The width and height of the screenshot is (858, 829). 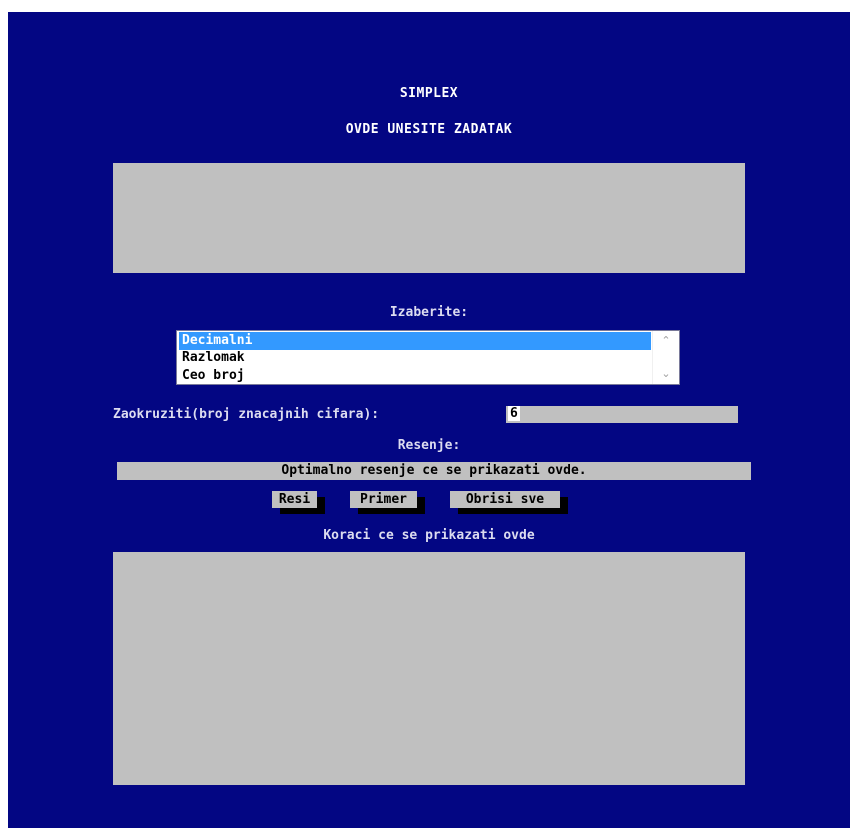 I want to click on clear-all-button: Obrisi sve, so click(x=505, y=499).